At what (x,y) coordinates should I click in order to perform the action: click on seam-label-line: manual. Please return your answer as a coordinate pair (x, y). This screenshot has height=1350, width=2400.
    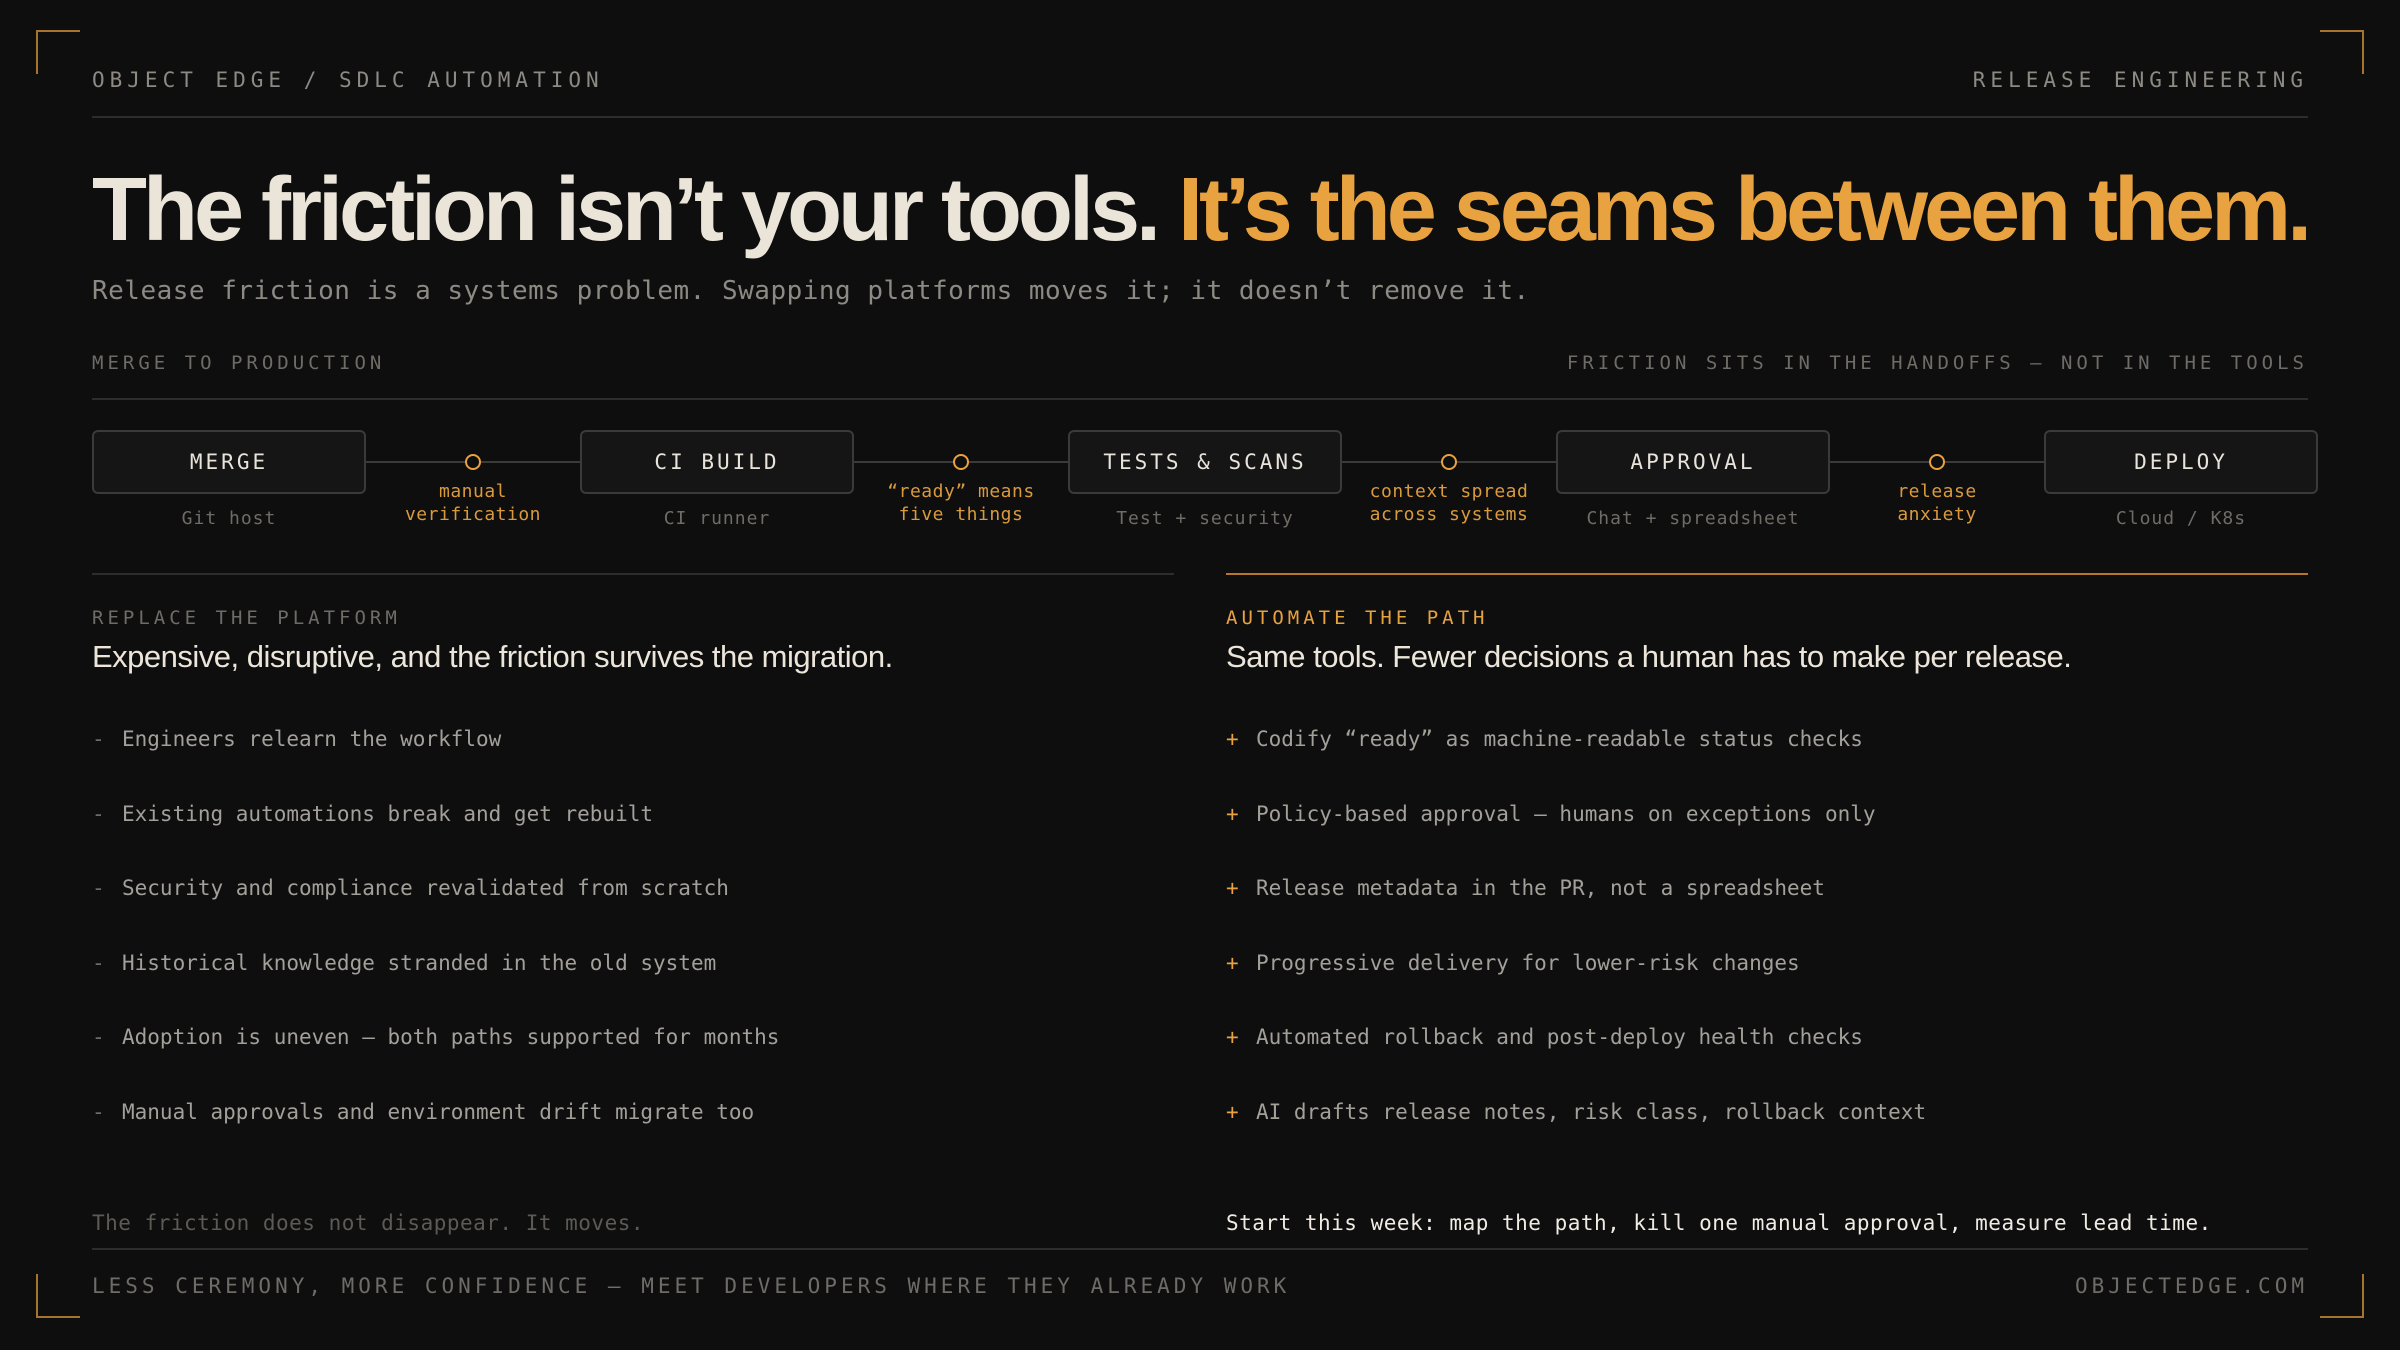
    Looking at the image, I should click on (473, 491).